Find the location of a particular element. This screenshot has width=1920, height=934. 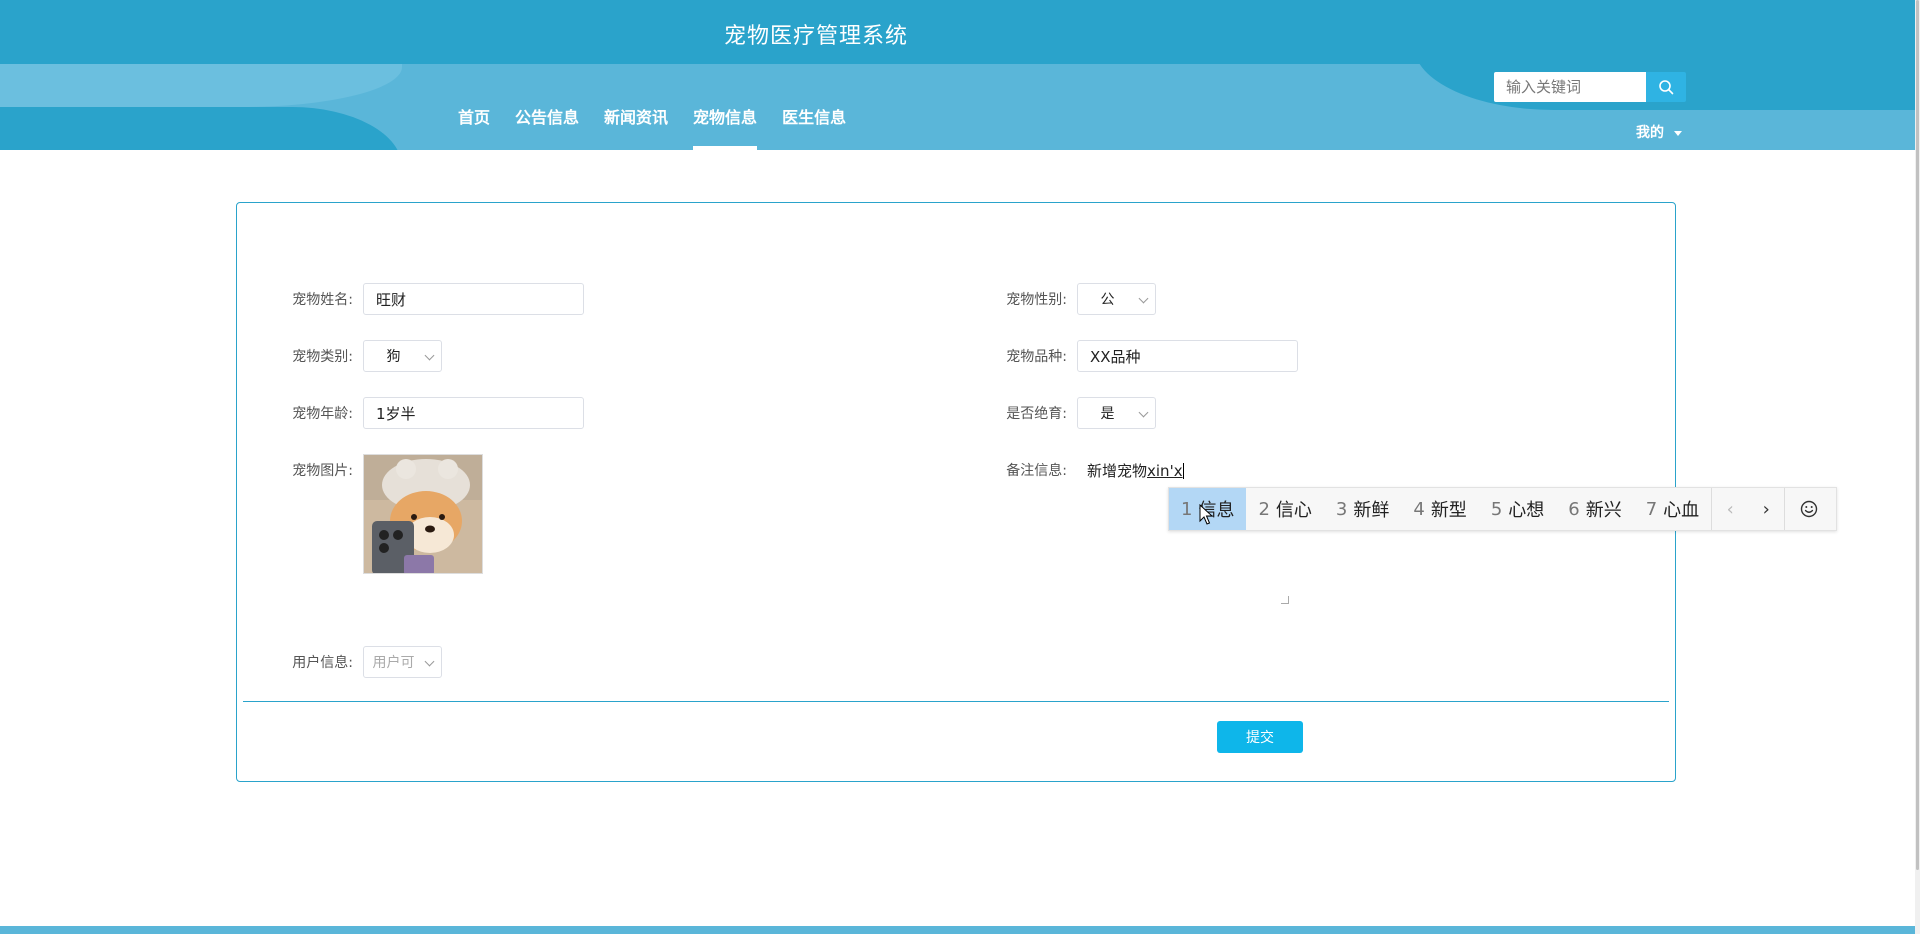

ime-candidate: 5 心想 is located at coordinates (1517, 509).